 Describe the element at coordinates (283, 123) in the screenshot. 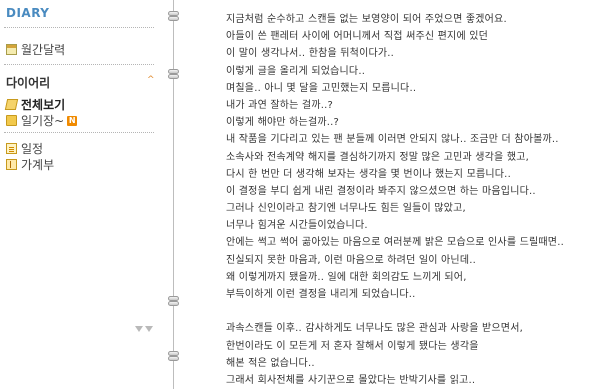

I see `entry-line: 이렇게 해야만 하는걸까..?` at that location.